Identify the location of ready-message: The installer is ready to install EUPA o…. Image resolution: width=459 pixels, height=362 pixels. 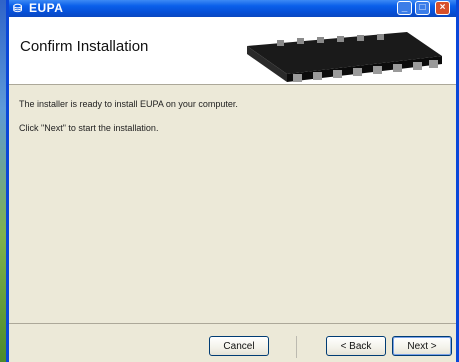
(128, 104).